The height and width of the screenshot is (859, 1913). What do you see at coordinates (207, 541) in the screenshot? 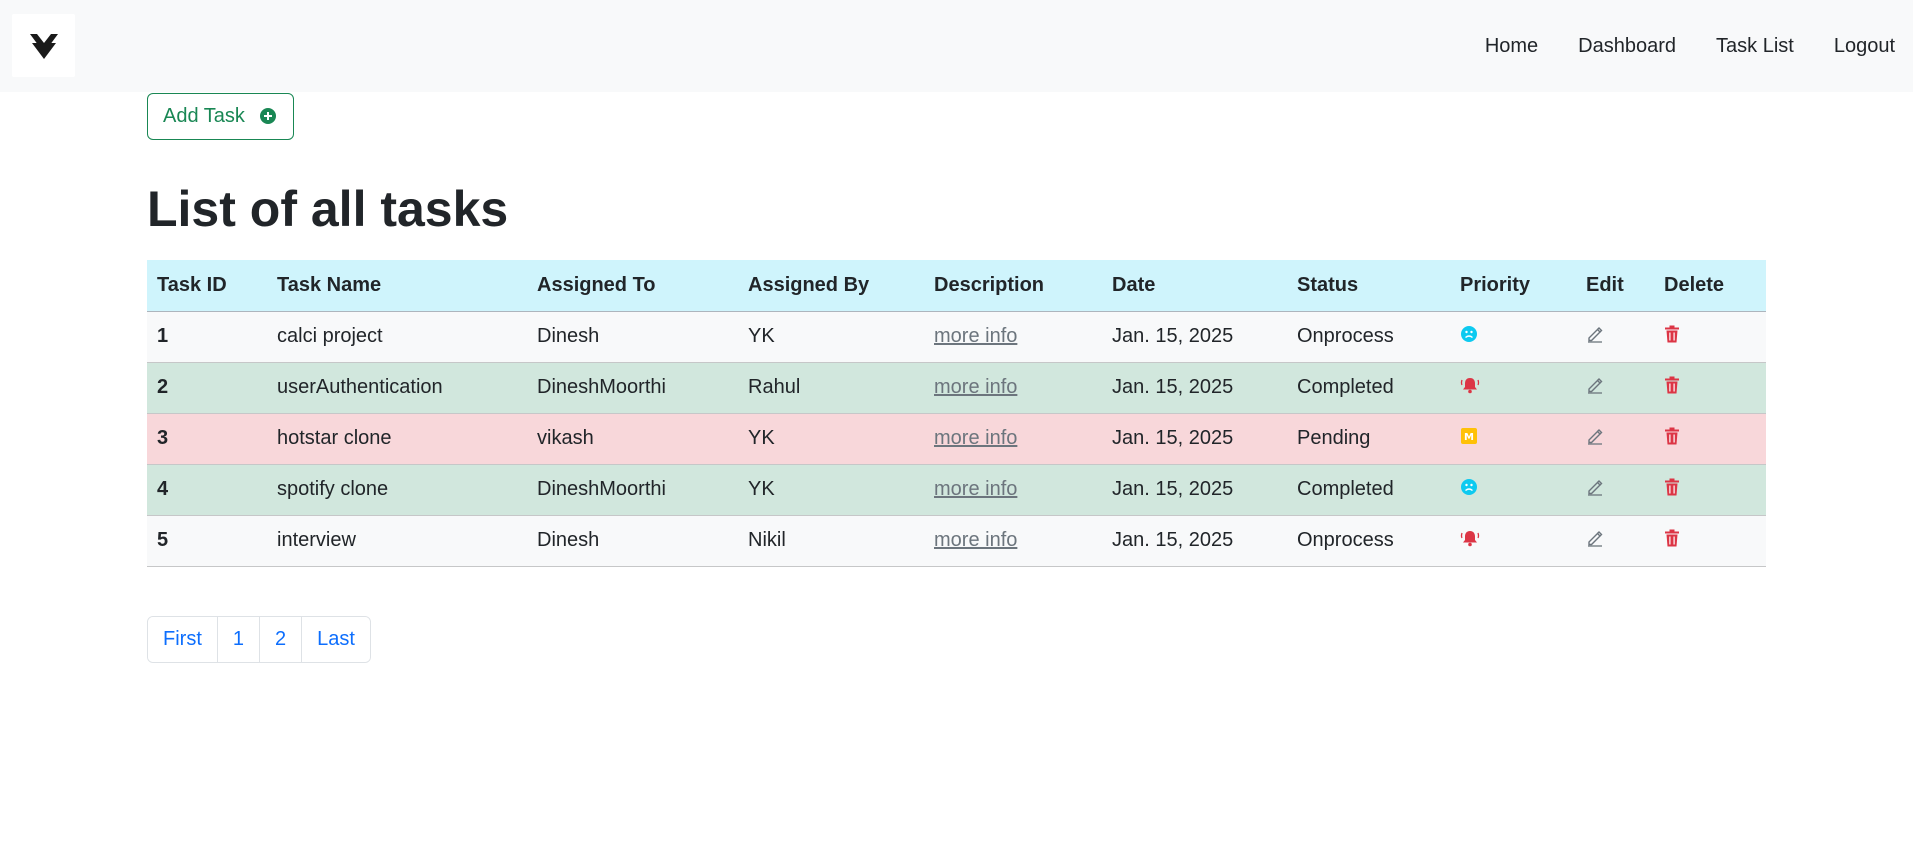
I see `task-id-cell: 5` at bounding box center [207, 541].